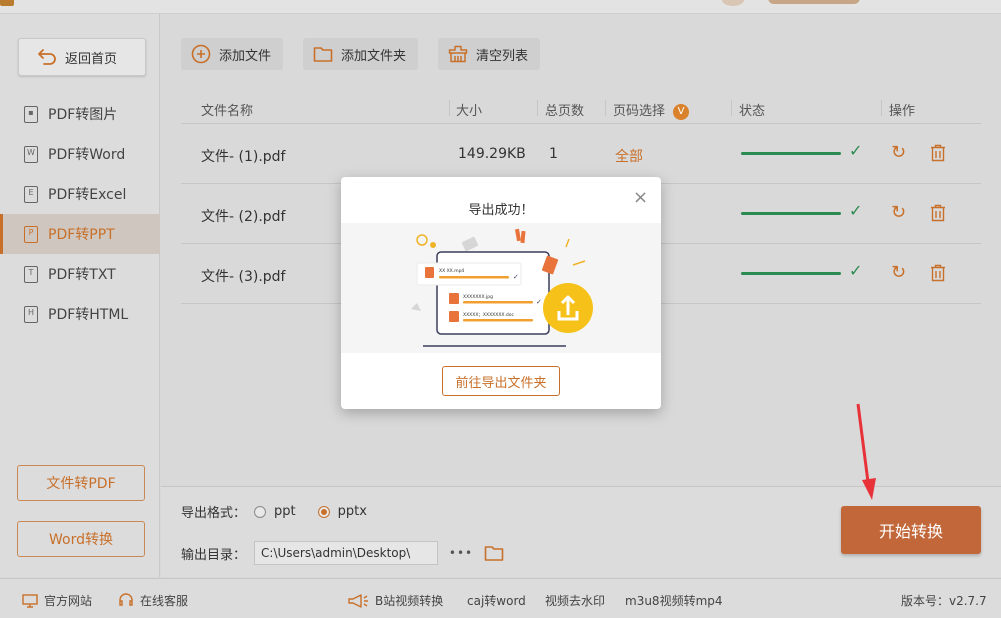  What do you see at coordinates (496, 600) in the screenshot?
I see `caj-link: caj转word` at bounding box center [496, 600].